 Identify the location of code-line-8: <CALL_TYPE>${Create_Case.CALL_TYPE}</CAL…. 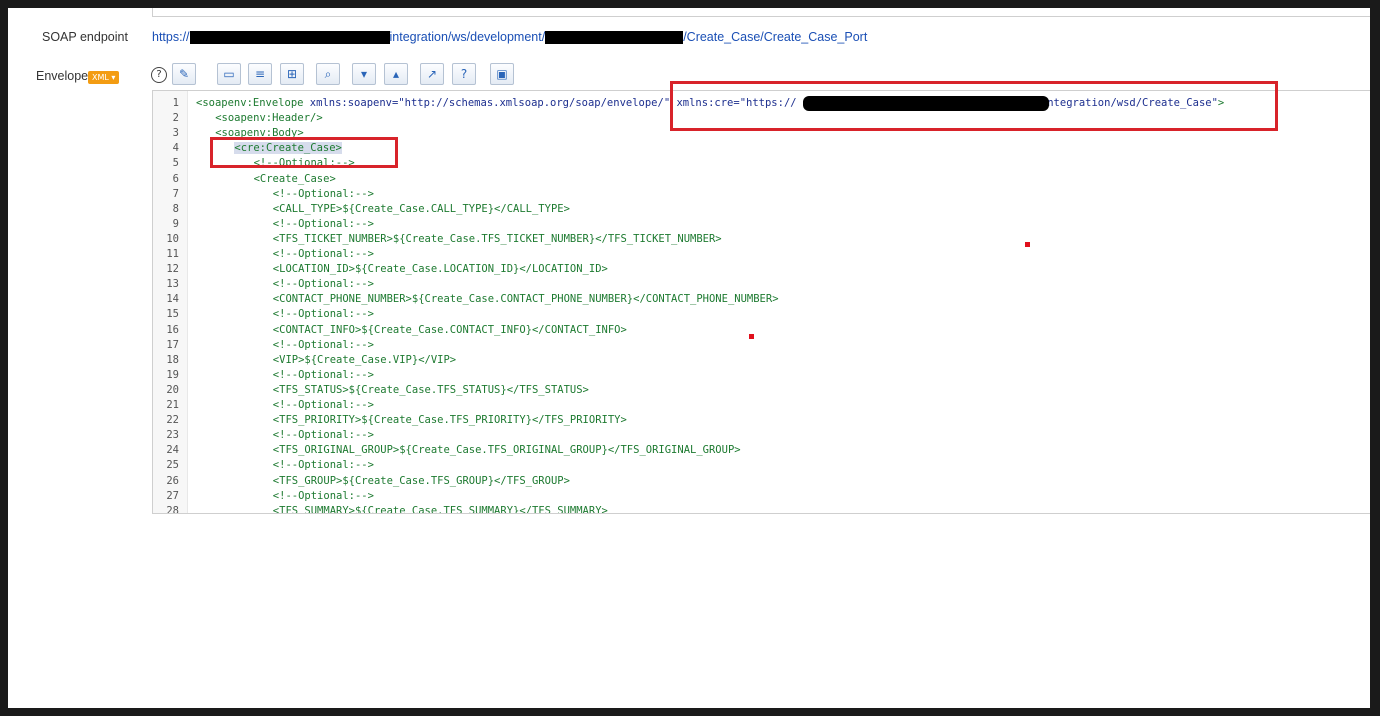
(421, 209).